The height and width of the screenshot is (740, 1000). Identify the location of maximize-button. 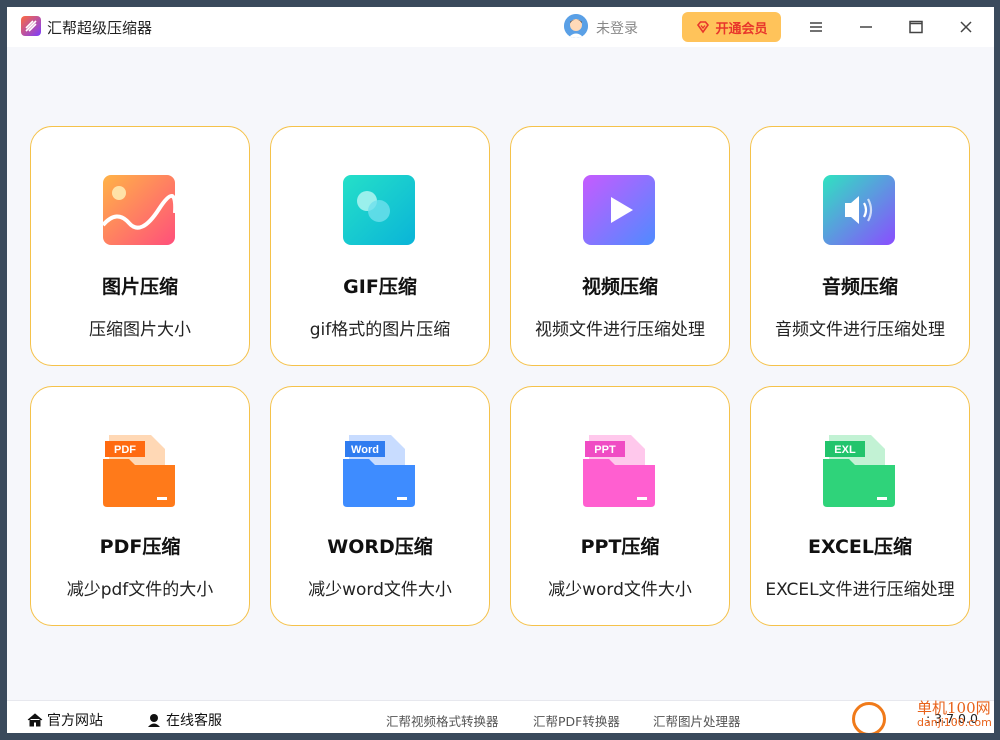
(916, 27).